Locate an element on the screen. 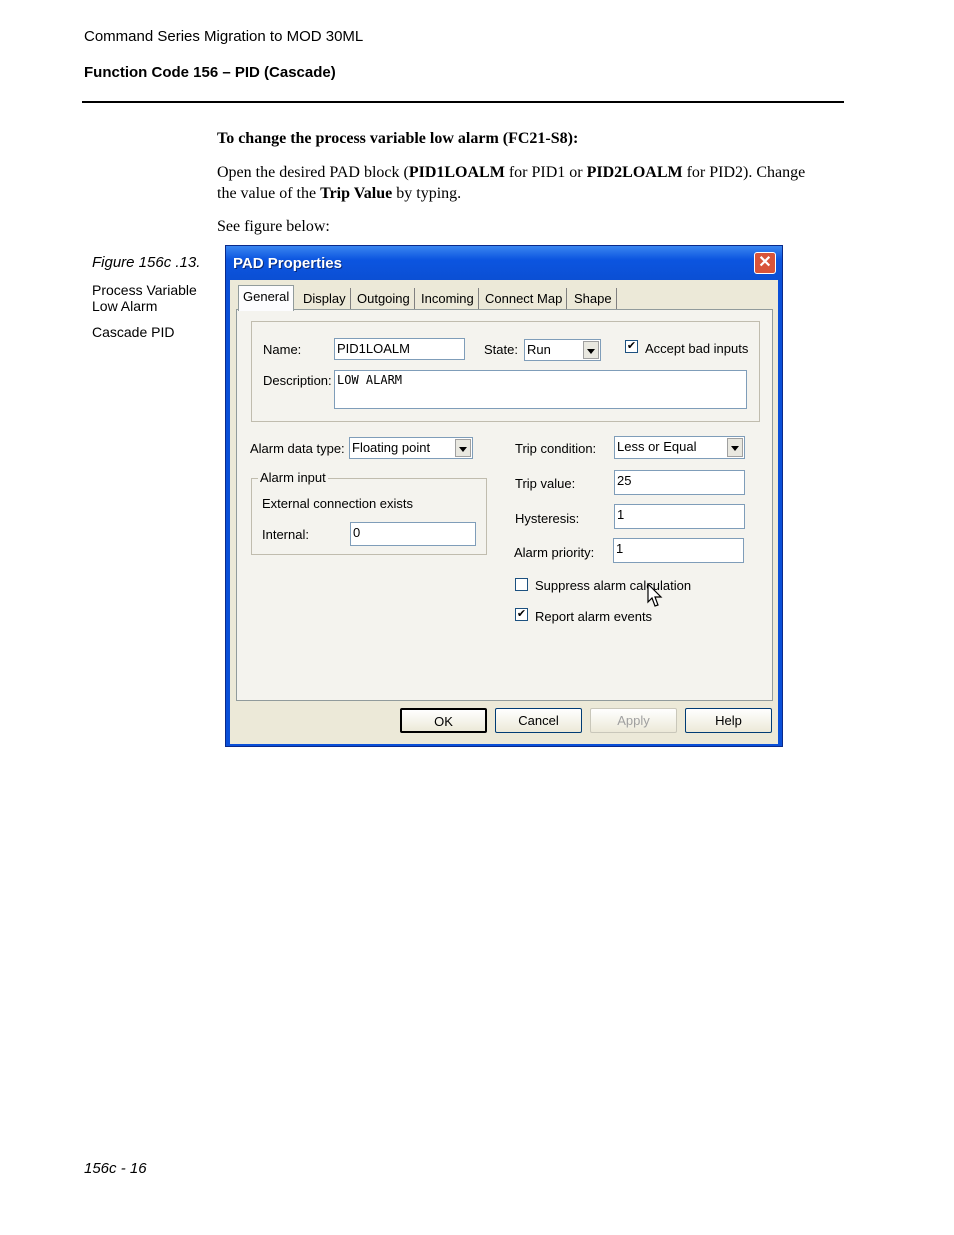 This screenshot has width=954, height=1235. accept-bad-checkbox: ✔ is located at coordinates (631, 346).